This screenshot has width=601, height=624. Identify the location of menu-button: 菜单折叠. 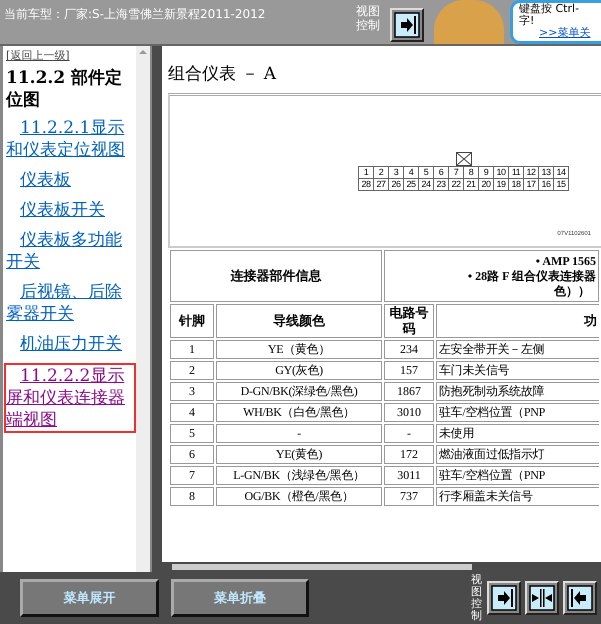
(240, 598).